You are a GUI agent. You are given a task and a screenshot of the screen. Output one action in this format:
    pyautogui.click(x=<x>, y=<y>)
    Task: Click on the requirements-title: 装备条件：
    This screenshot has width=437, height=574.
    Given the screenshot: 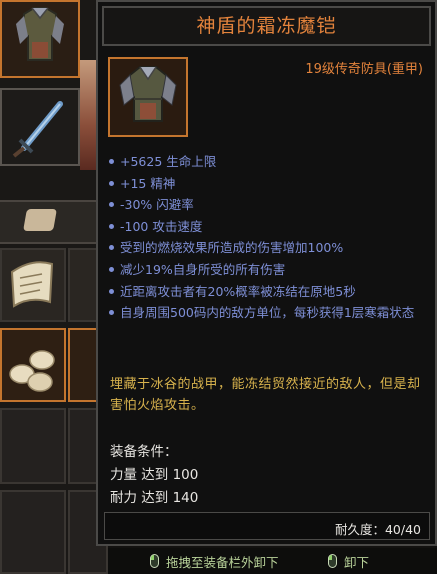 What is the action you would take?
    pyautogui.click(x=144, y=452)
    